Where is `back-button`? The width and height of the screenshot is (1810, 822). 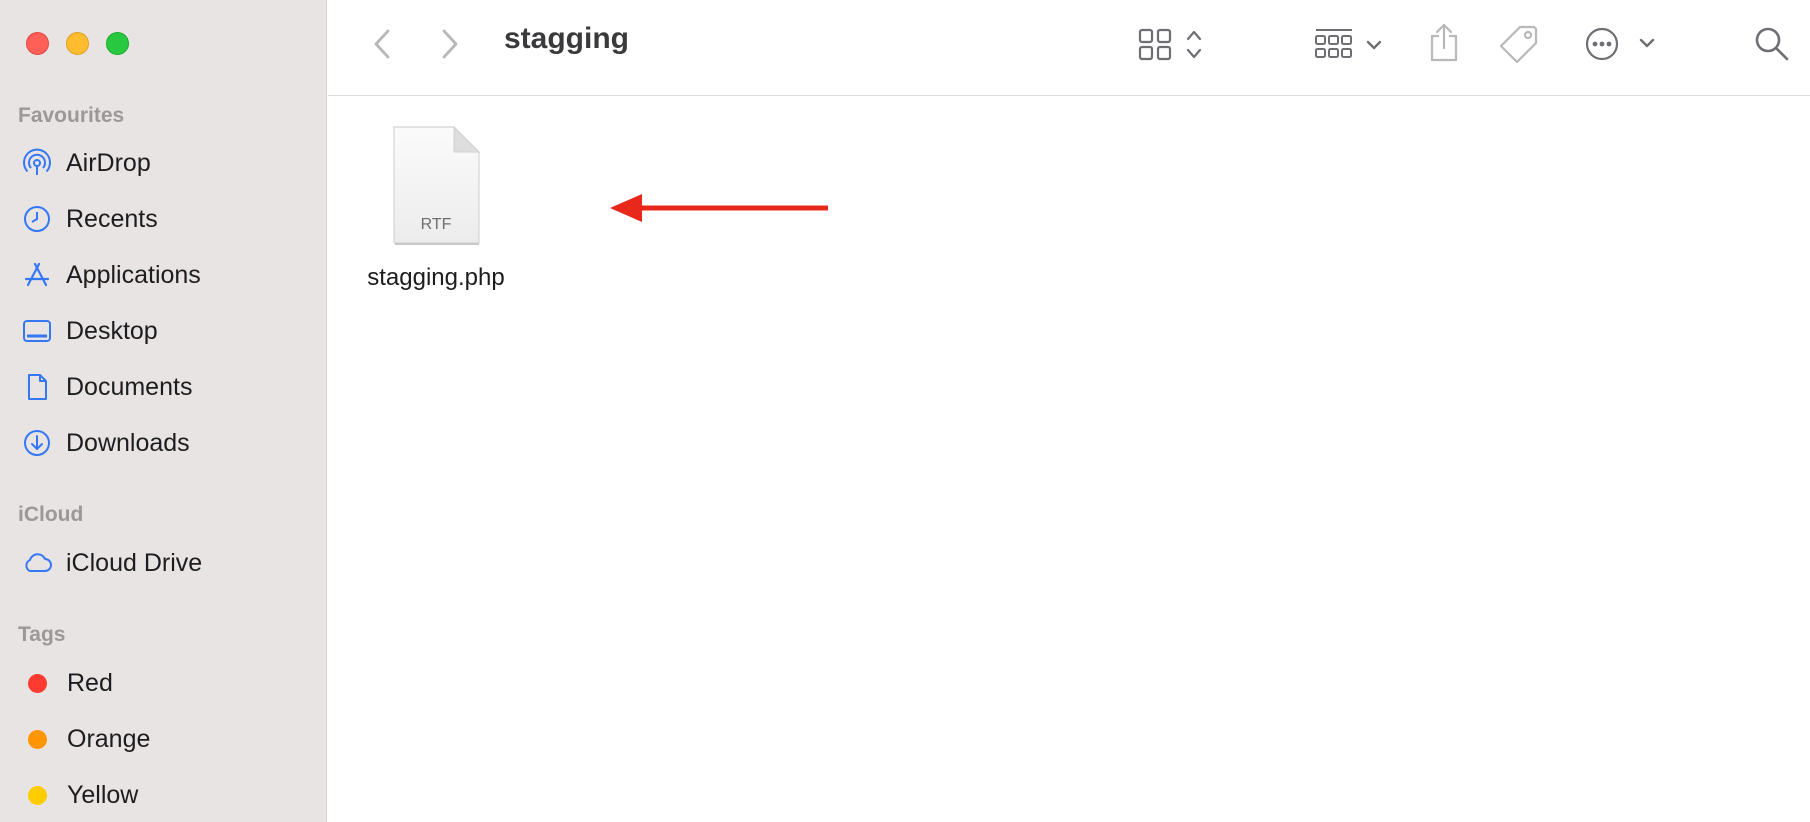
back-button is located at coordinates (382, 44).